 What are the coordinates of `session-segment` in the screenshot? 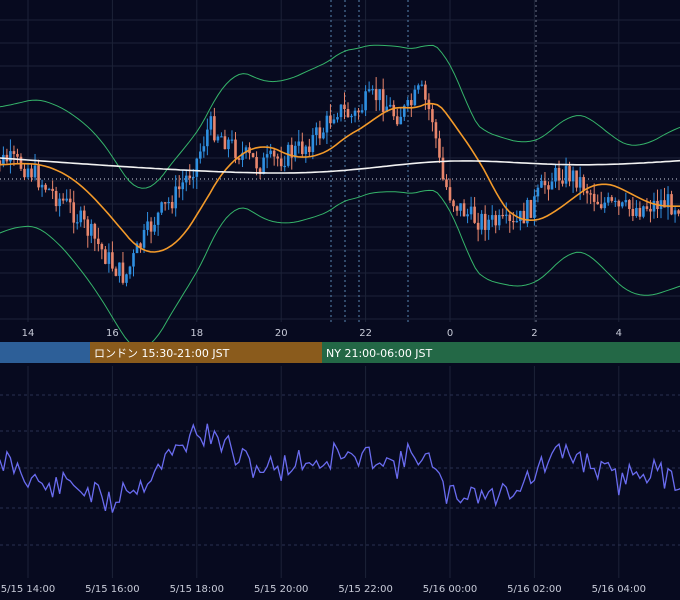 It's located at (45, 352).